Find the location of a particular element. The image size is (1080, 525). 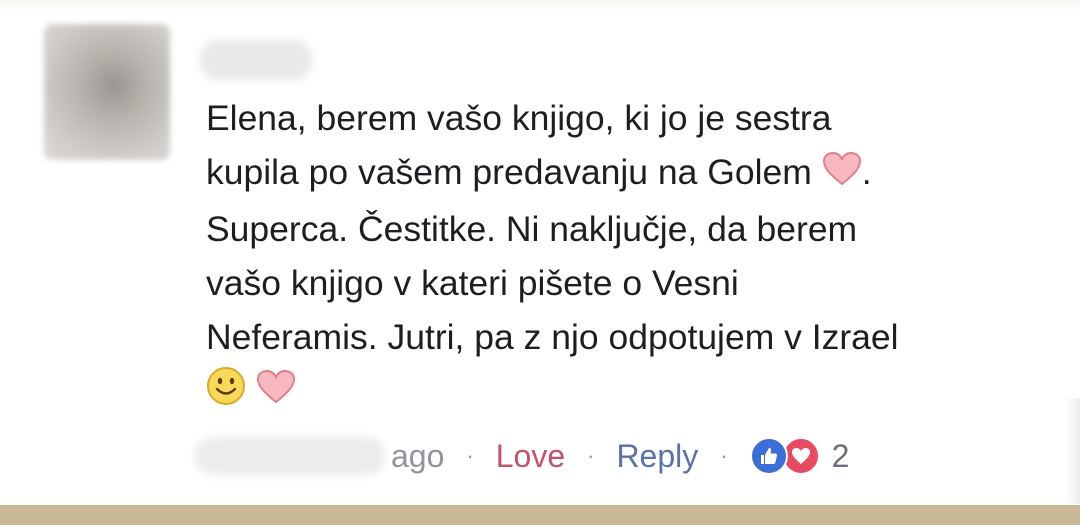

comment-emoji-line is located at coordinates (626, 392).